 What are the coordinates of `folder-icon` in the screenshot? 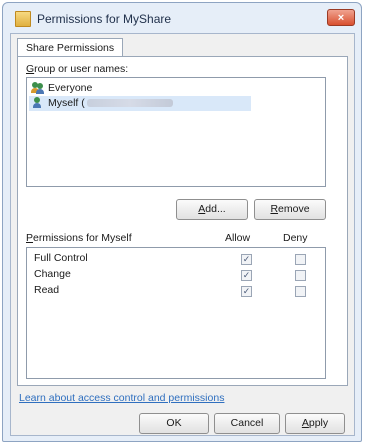 It's located at (23, 19).